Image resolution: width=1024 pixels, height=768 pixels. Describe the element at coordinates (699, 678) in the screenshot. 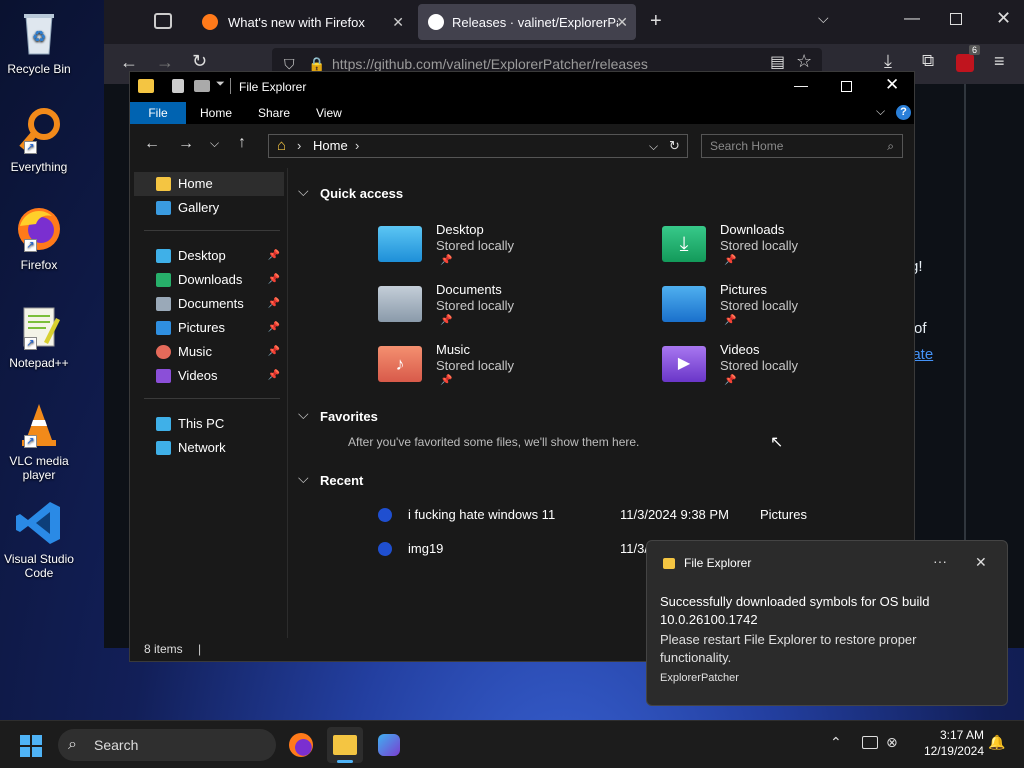

I see `toast-source: ExplorerPatcher` at that location.